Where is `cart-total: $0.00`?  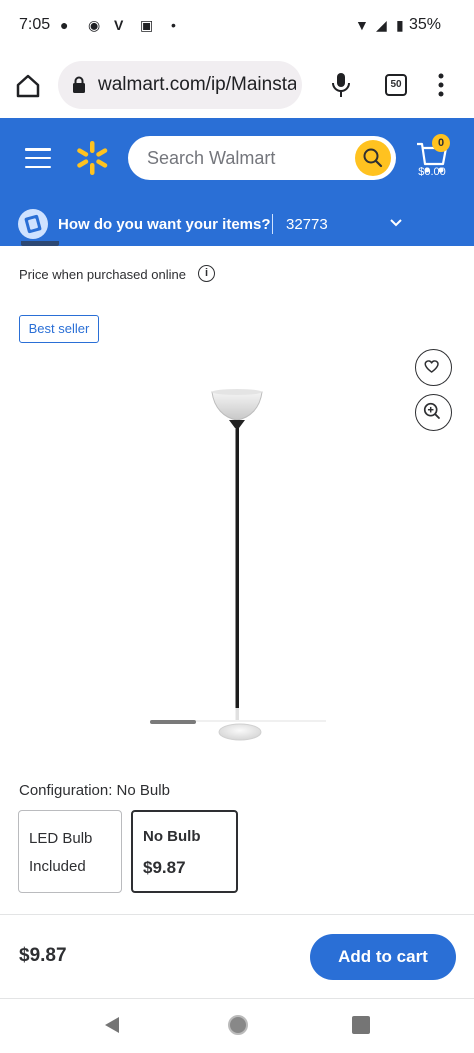
cart-total: $0.00 is located at coordinates (432, 172).